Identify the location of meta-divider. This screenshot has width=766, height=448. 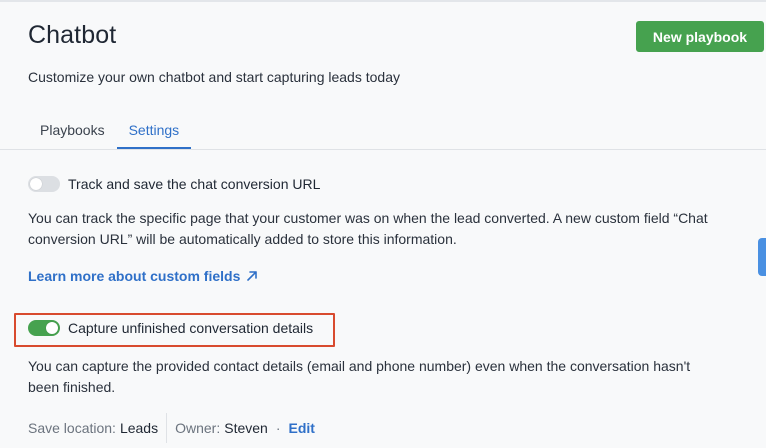
(167, 428).